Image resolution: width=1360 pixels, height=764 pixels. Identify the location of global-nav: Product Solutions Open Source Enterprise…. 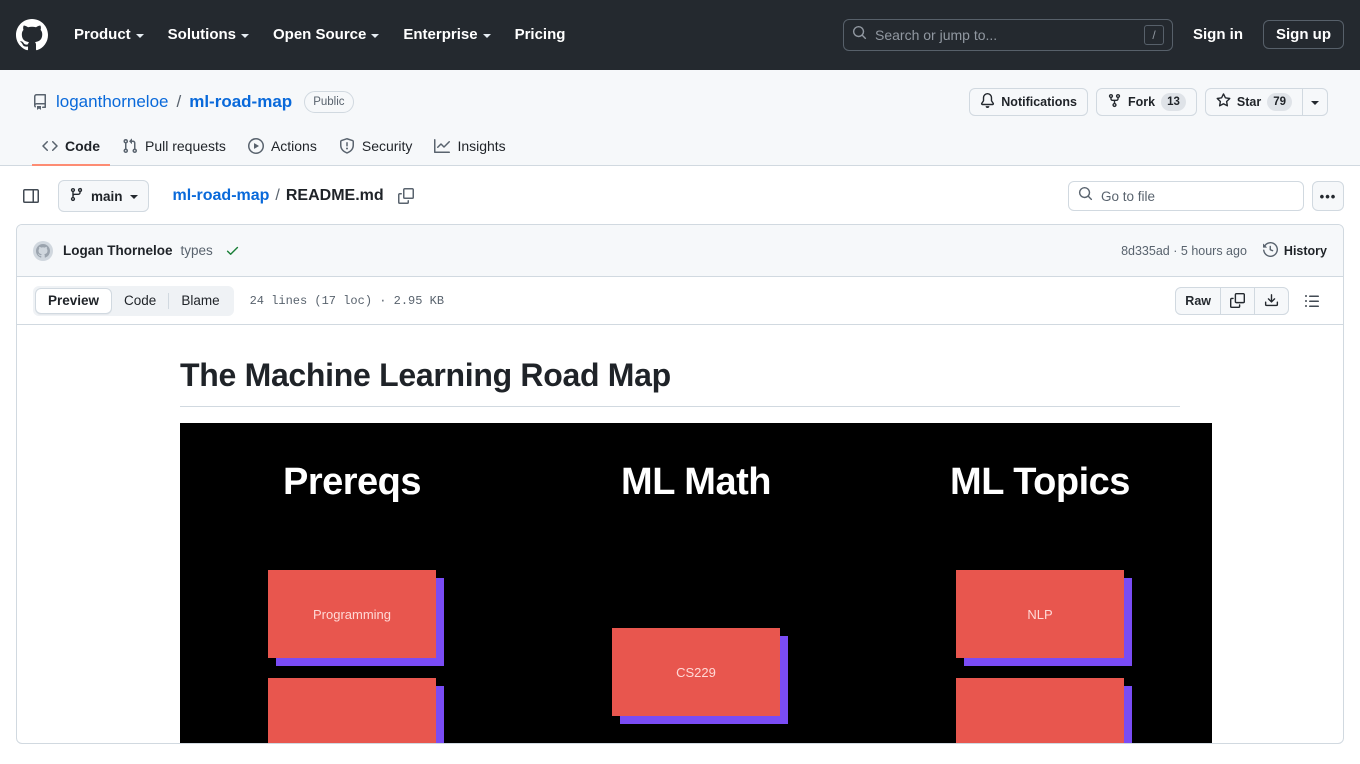
(319, 34).